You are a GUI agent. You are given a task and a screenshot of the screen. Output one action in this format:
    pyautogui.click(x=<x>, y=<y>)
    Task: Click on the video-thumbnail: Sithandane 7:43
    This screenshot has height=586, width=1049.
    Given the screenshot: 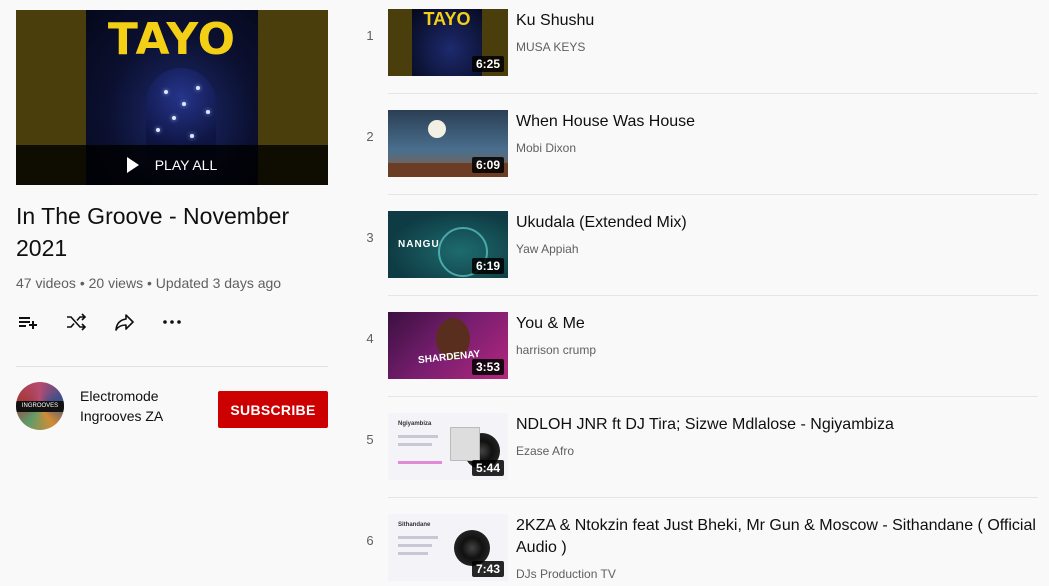 What is the action you would take?
    pyautogui.click(x=448, y=547)
    